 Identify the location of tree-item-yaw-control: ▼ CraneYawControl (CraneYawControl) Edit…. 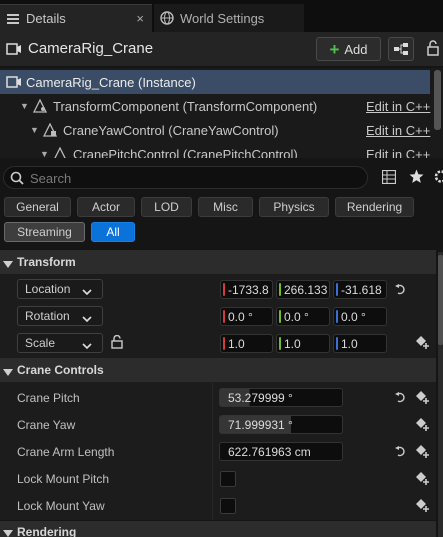
(215, 130).